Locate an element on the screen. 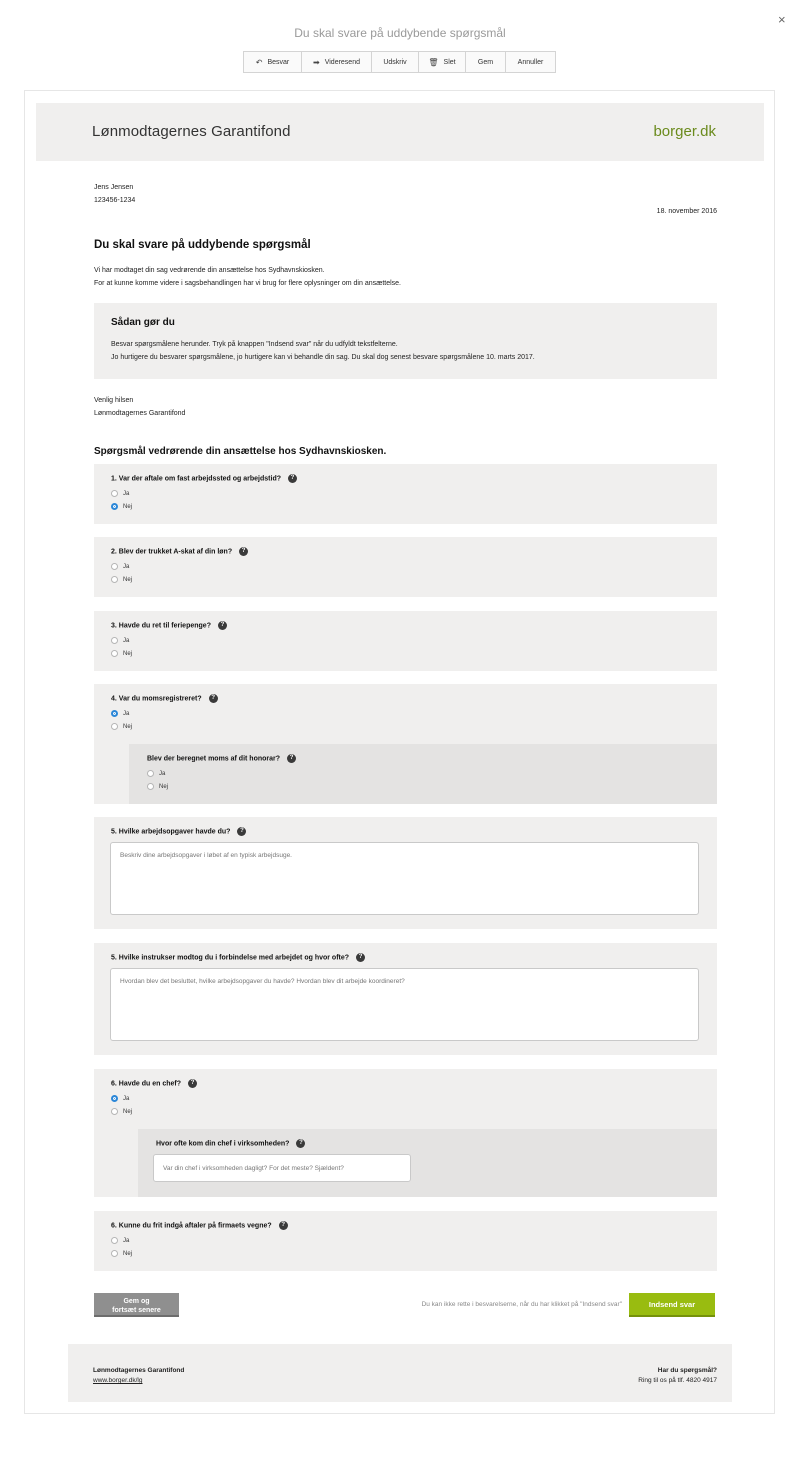 This screenshot has width=800, height=1458. window-title: Du skal svare på uddybende spørgsmål is located at coordinates (400, 33).